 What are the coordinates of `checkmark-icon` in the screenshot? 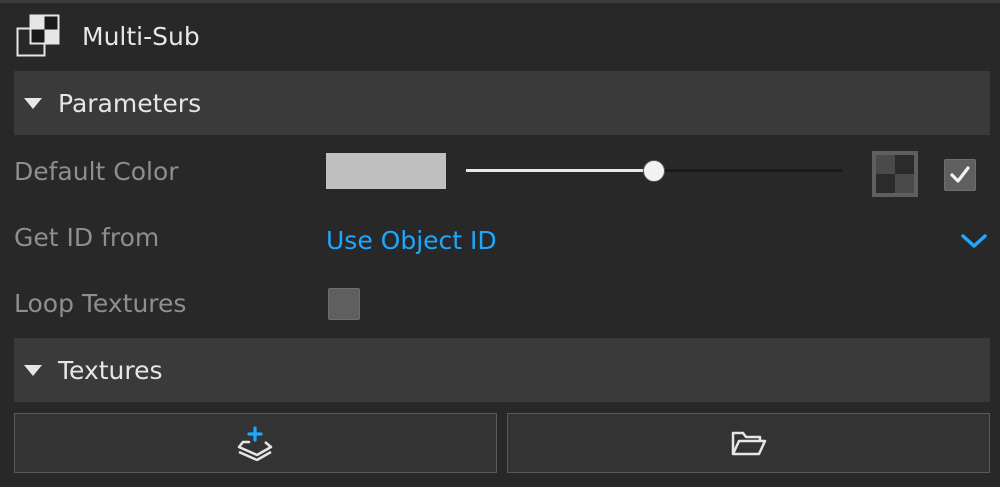 It's located at (960, 174).